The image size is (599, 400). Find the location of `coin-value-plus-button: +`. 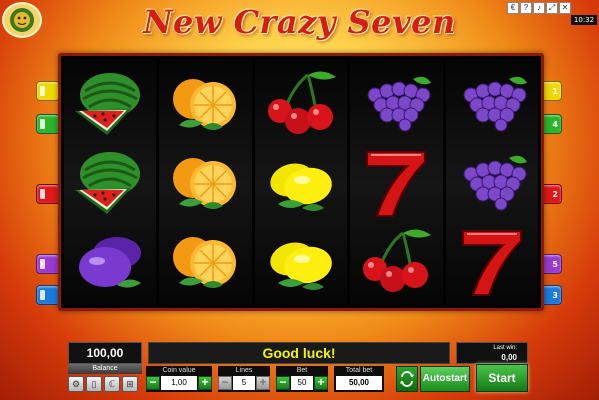

coin-value-plus-button: + is located at coordinates (205, 383).